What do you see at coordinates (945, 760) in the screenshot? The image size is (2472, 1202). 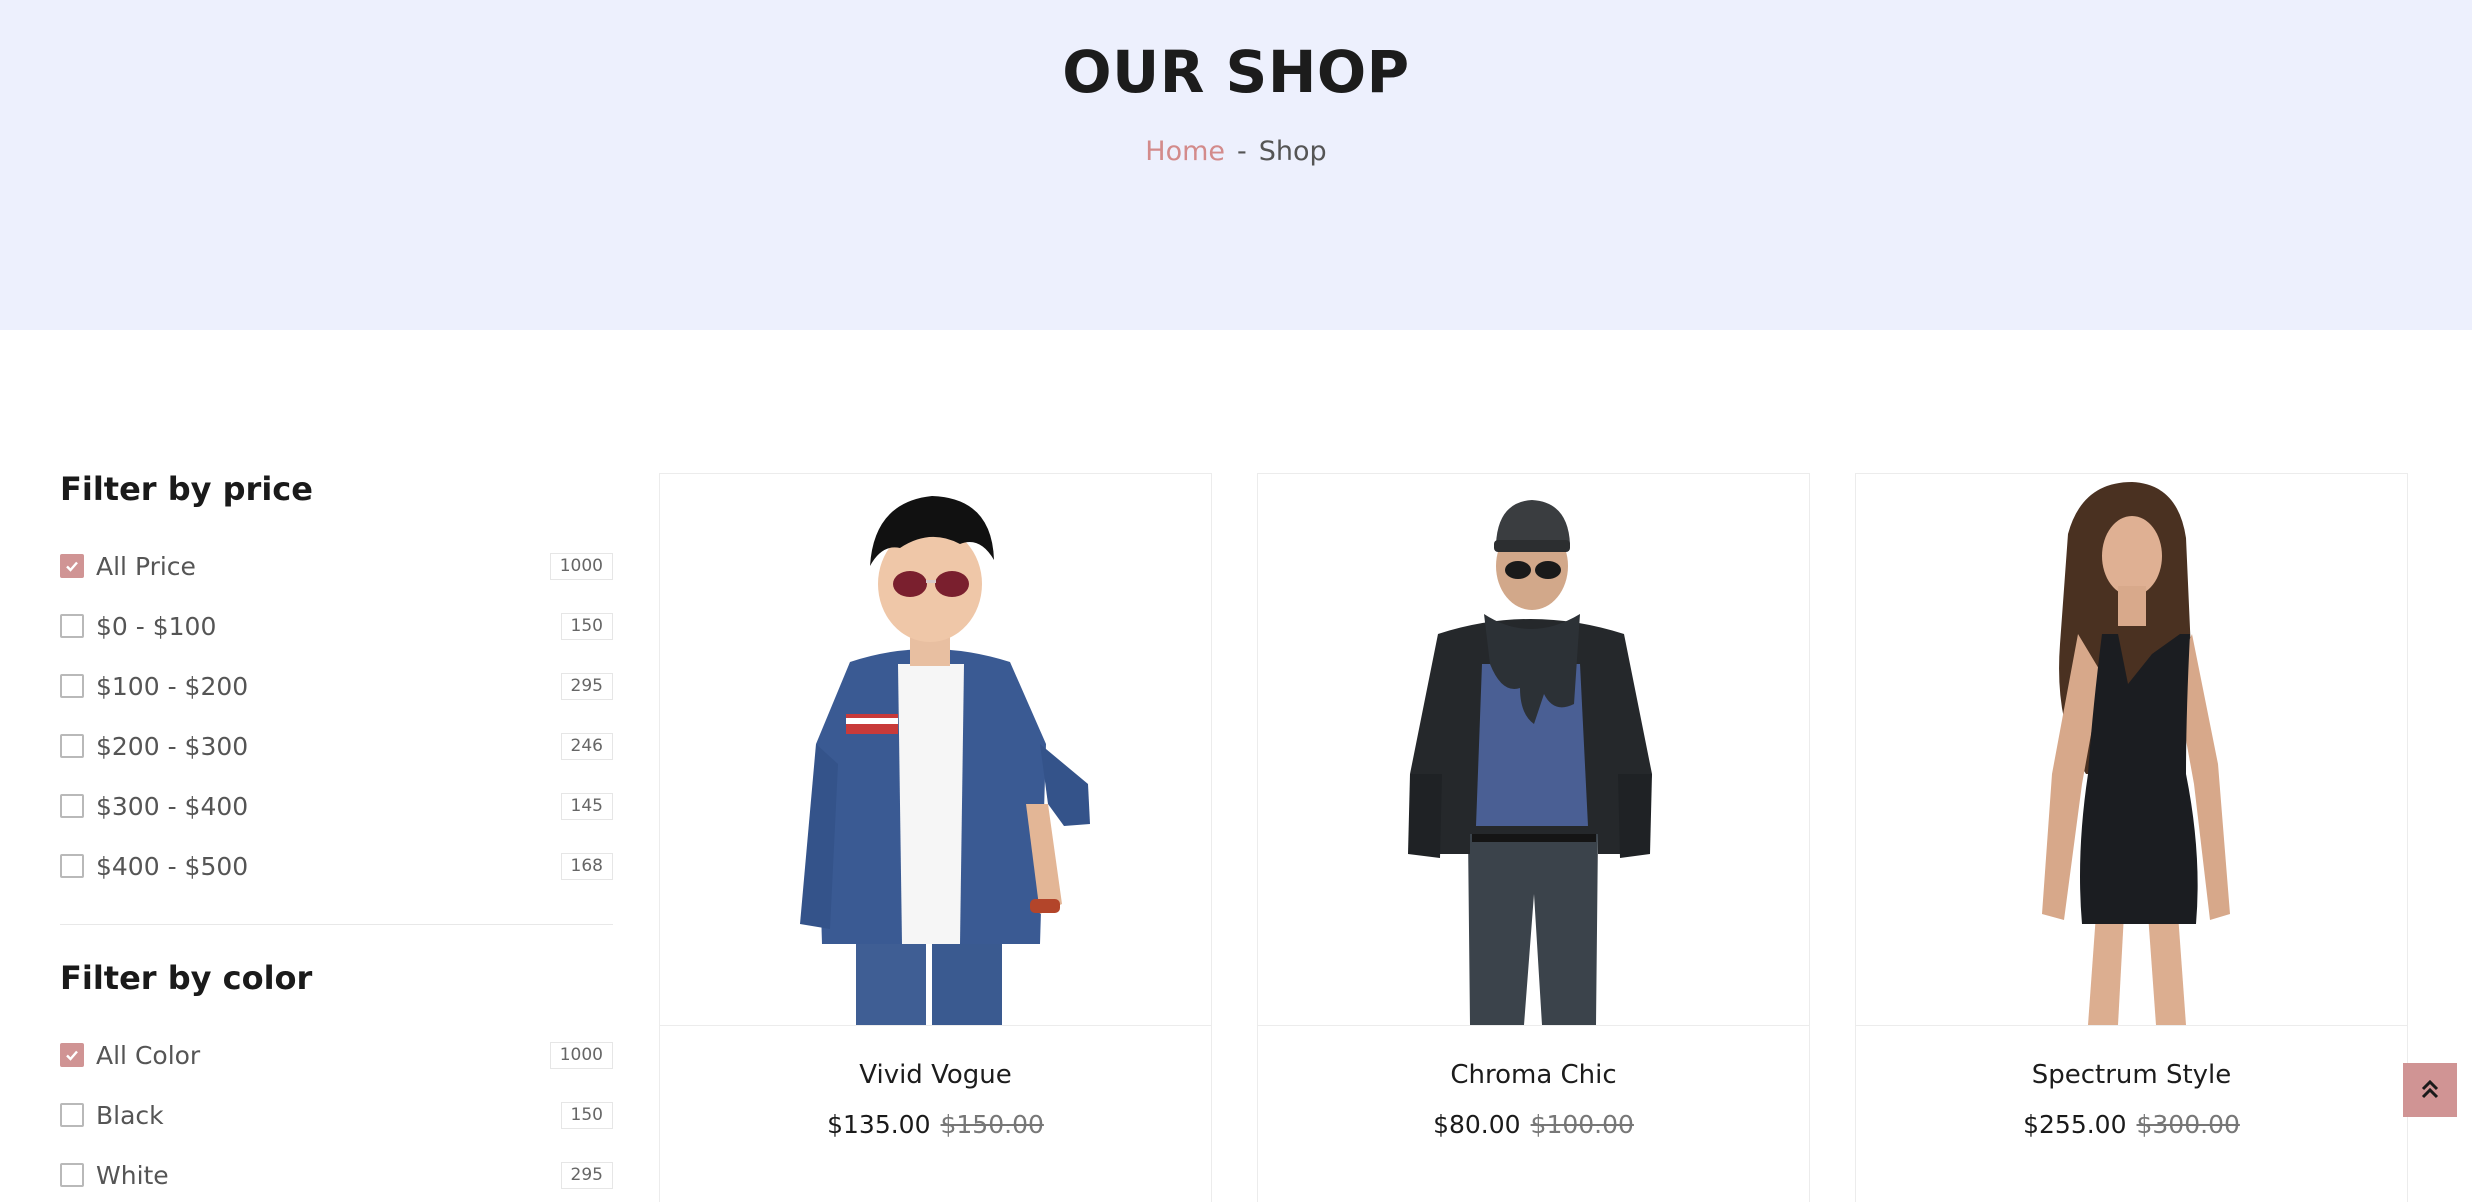 I see `boy-denim-jacket-photo` at bounding box center [945, 760].